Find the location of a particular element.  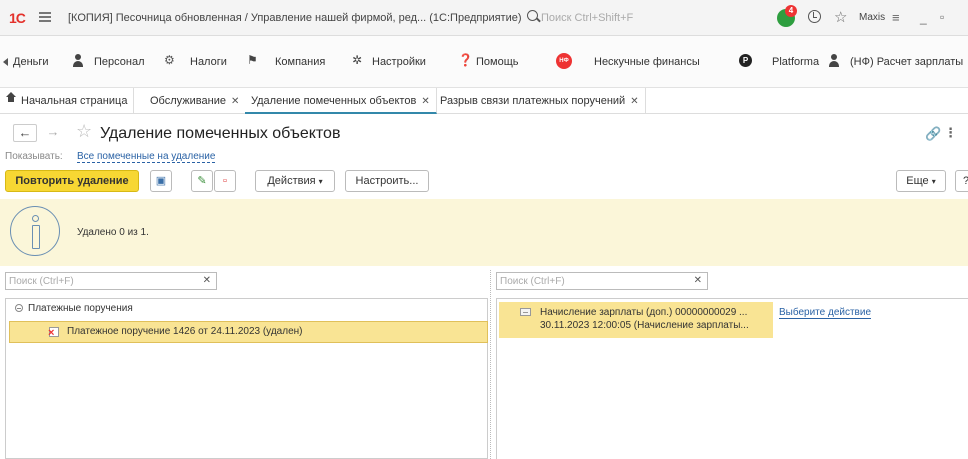

section-help: Помощь is located at coordinates (497, 62).